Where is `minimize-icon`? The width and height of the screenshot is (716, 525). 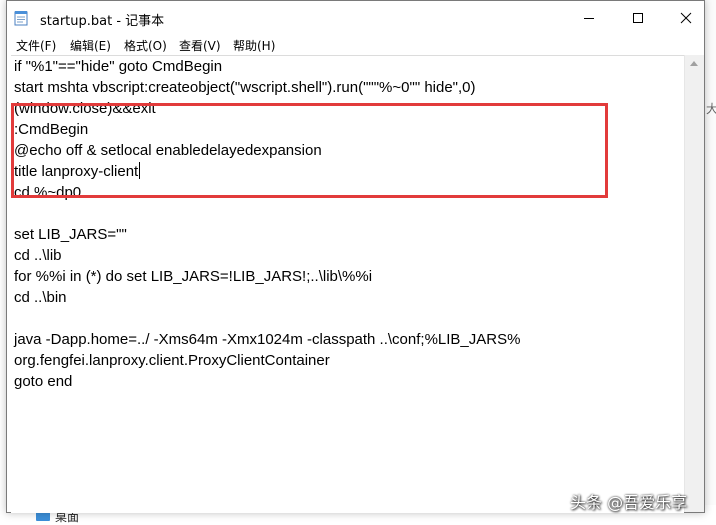 minimize-icon is located at coordinates (589, 18).